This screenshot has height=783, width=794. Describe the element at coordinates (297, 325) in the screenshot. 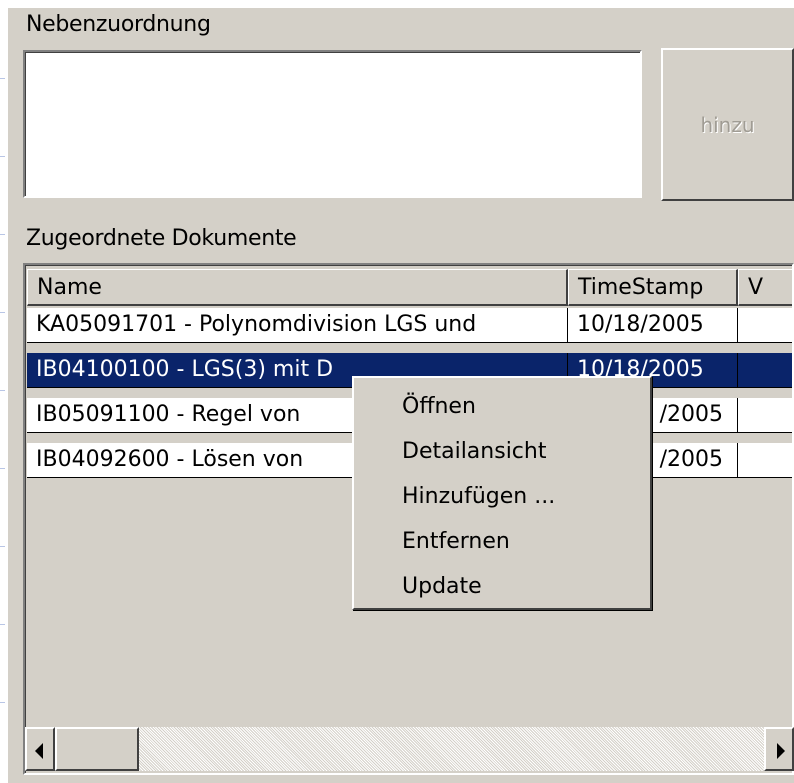

I see `cell-name: KA05091701 - Polynomdivision LGS und` at that location.